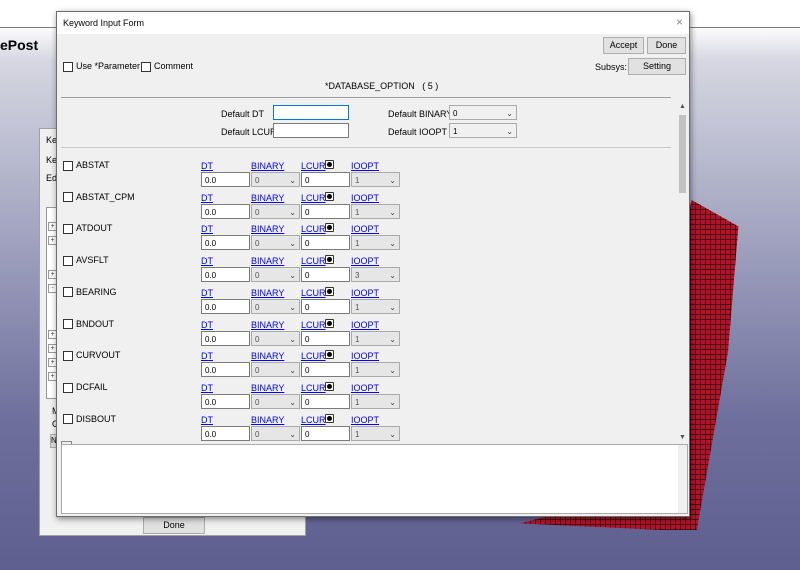  Describe the element at coordinates (86, 165) in the screenshot. I see `option-toggle: ABSTAT` at that location.